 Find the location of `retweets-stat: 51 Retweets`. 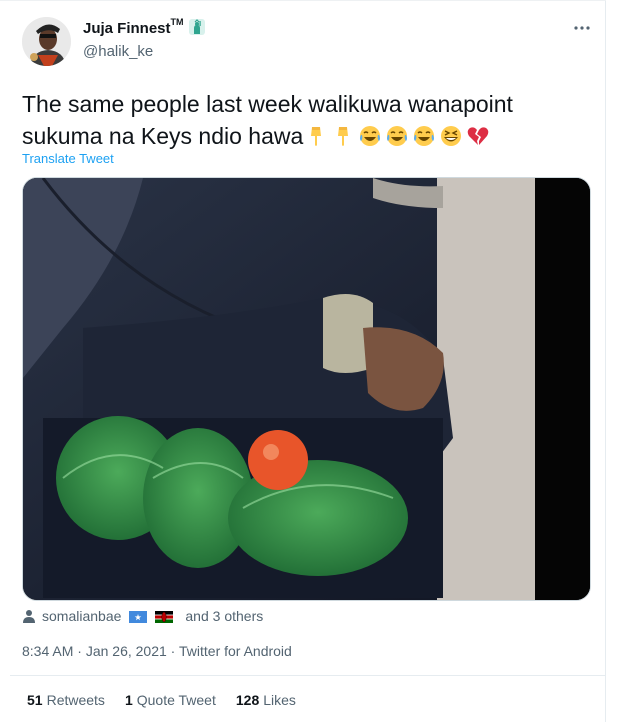

retweets-stat: 51 Retweets is located at coordinates (66, 700).